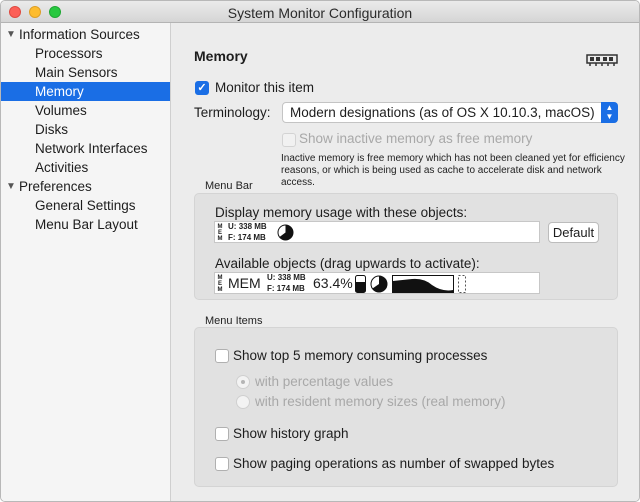 The image size is (640, 502). Describe the element at coordinates (221, 56) in the screenshot. I see `page-title: Memory` at that location.